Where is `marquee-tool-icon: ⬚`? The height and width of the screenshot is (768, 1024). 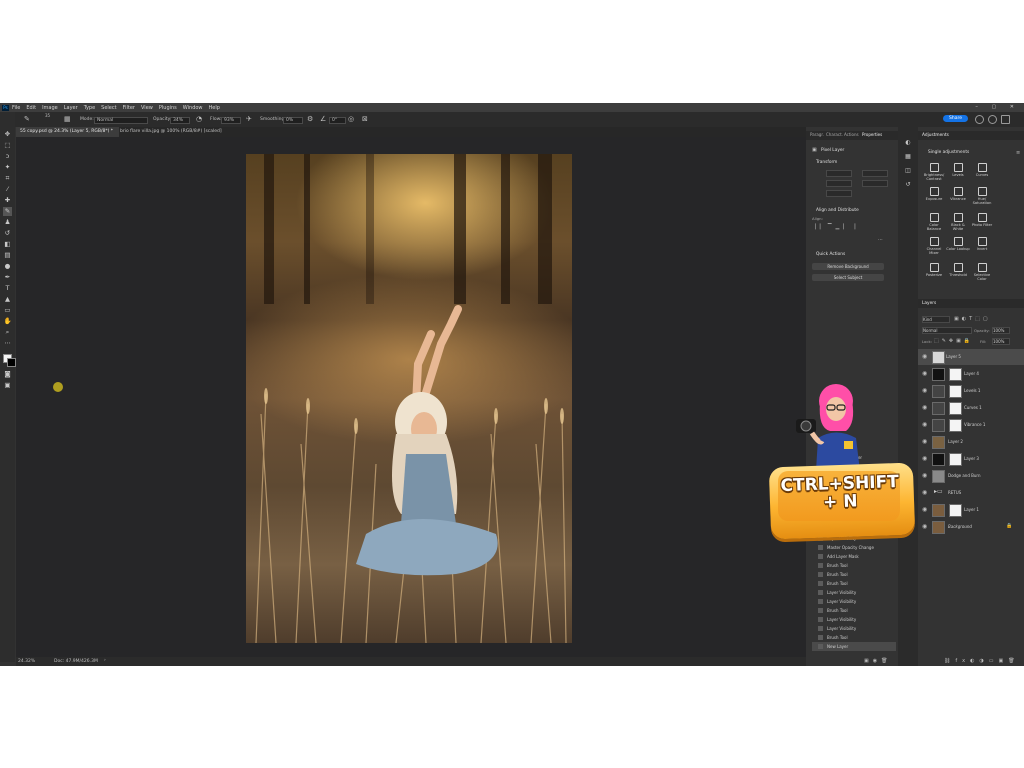 marquee-tool-icon: ⬚ is located at coordinates (7, 145).